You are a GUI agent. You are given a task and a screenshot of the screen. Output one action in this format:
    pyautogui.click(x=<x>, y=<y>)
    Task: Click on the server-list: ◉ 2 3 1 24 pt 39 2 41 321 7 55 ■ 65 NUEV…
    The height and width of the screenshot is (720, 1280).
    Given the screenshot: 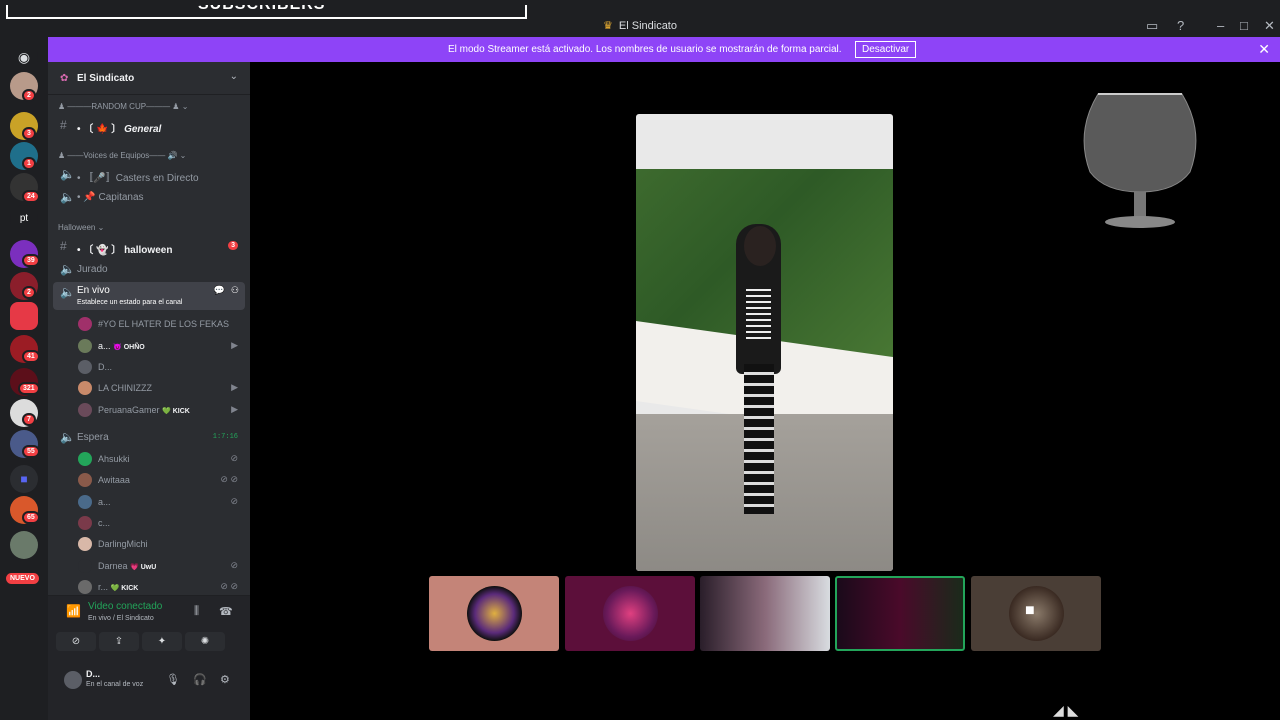 What is the action you would take?
    pyautogui.click(x=24, y=378)
    